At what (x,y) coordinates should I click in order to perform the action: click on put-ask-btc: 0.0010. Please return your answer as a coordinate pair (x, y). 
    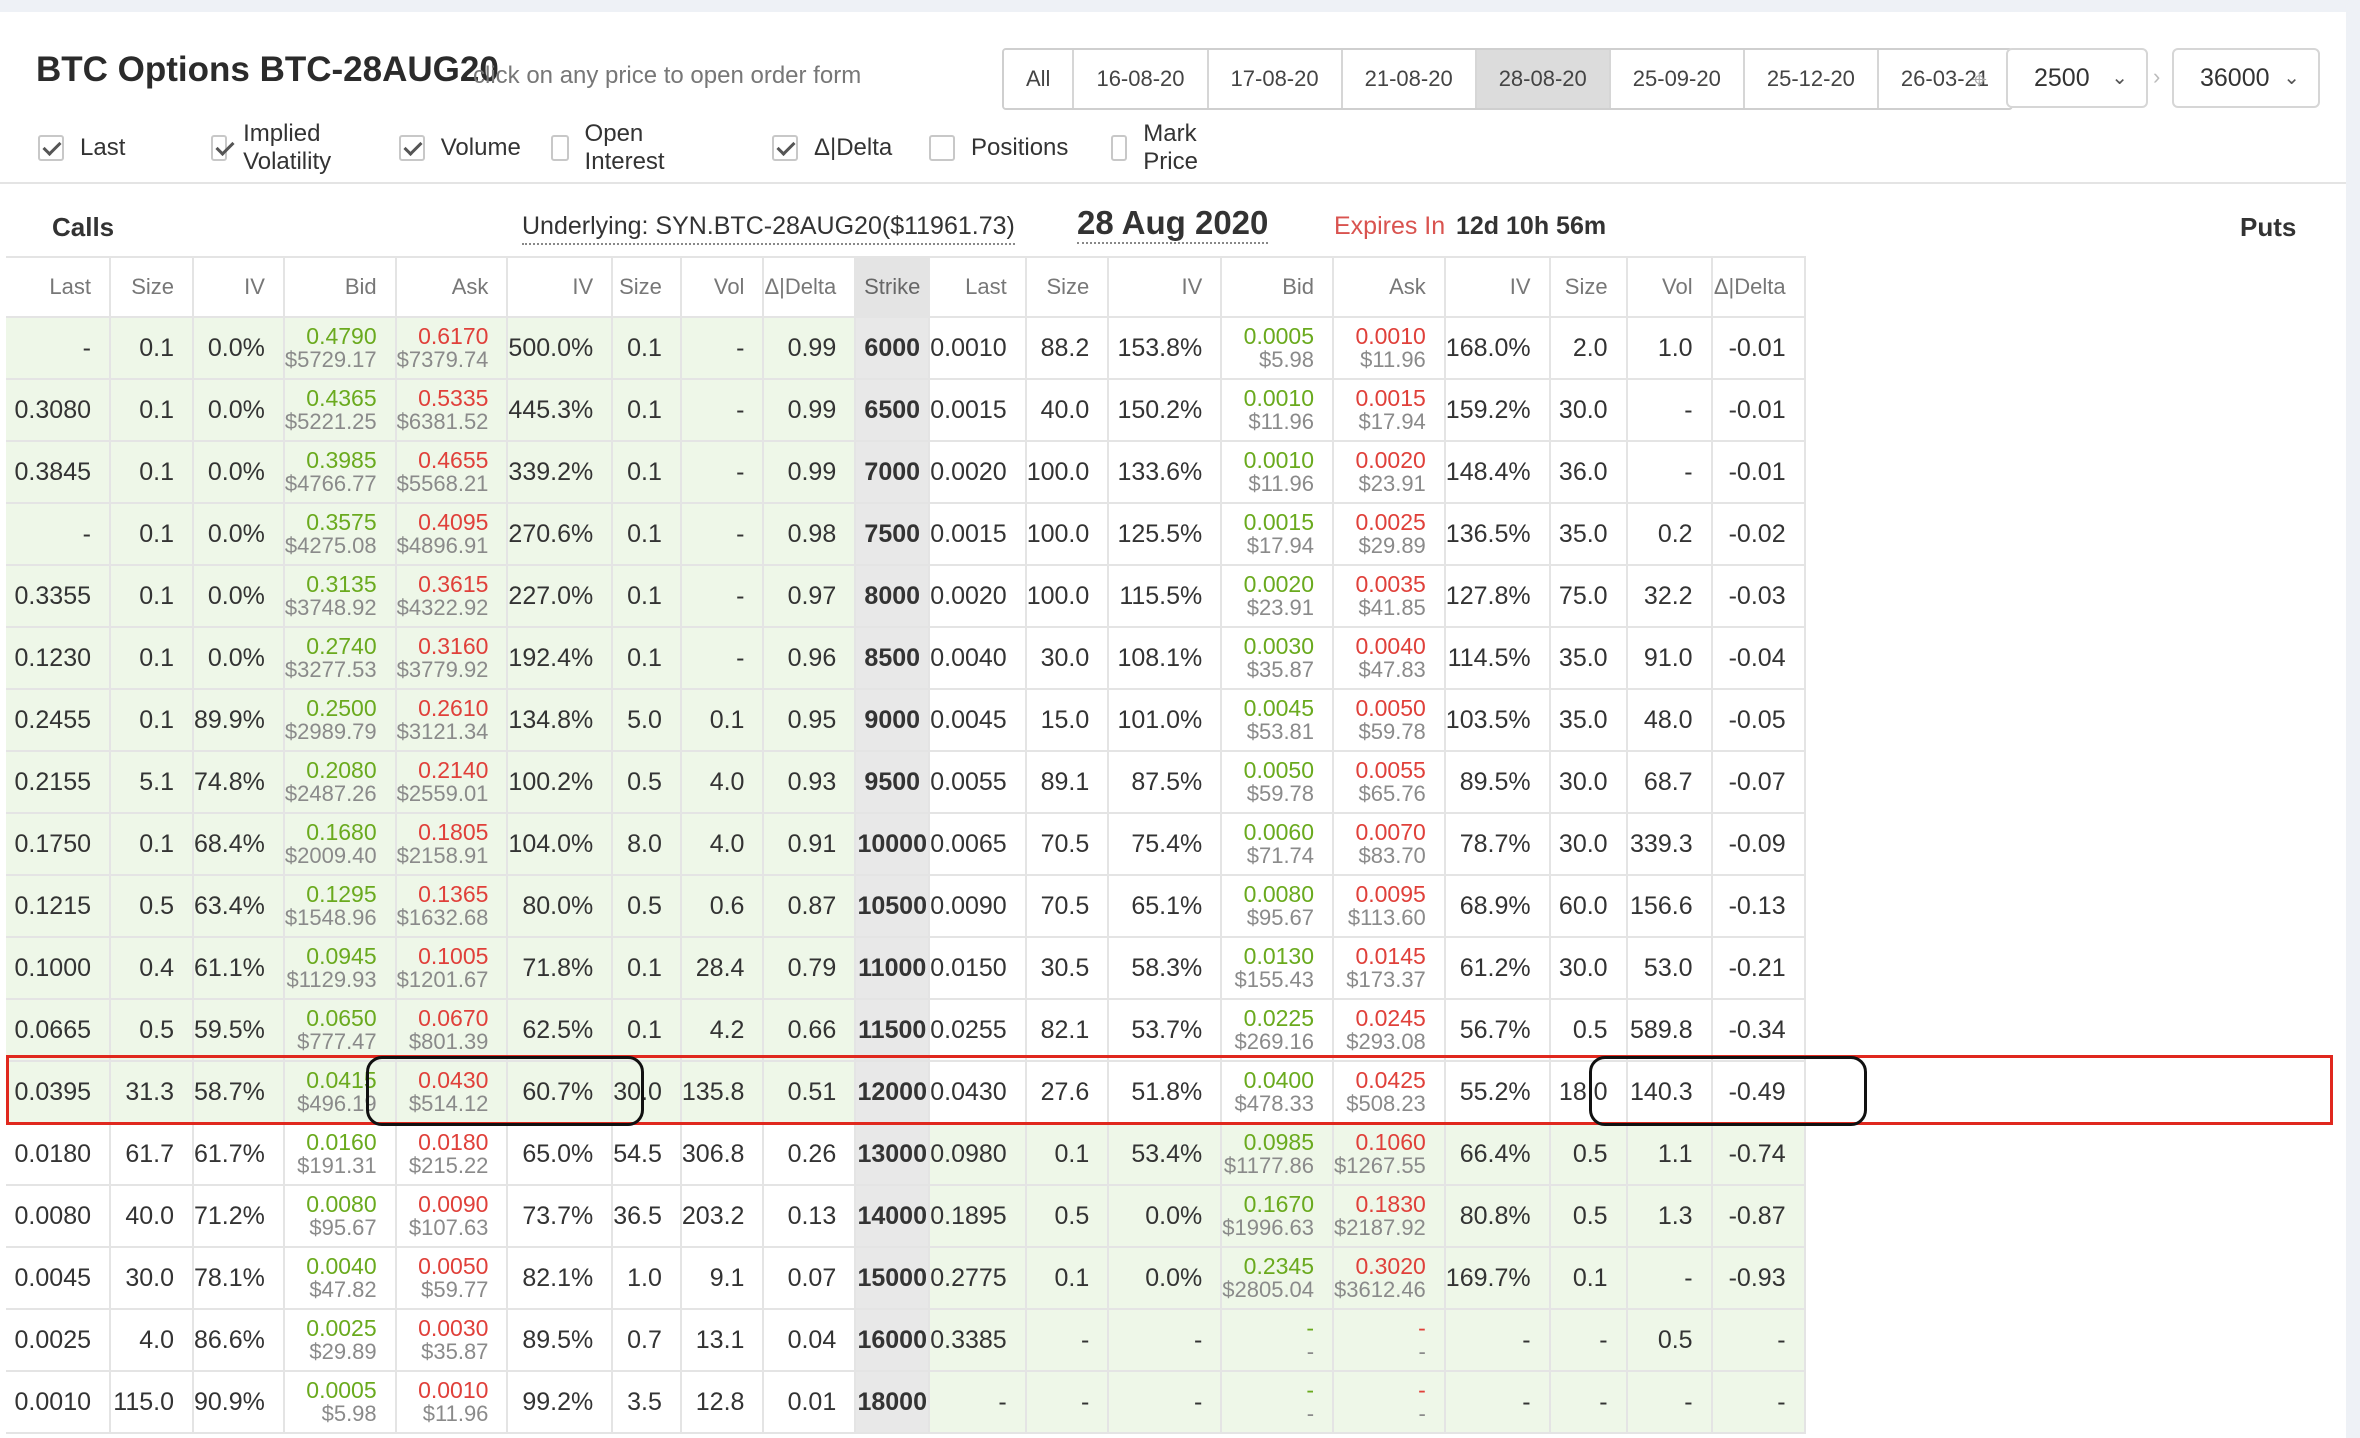
    Looking at the image, I should click on (1390, 336).